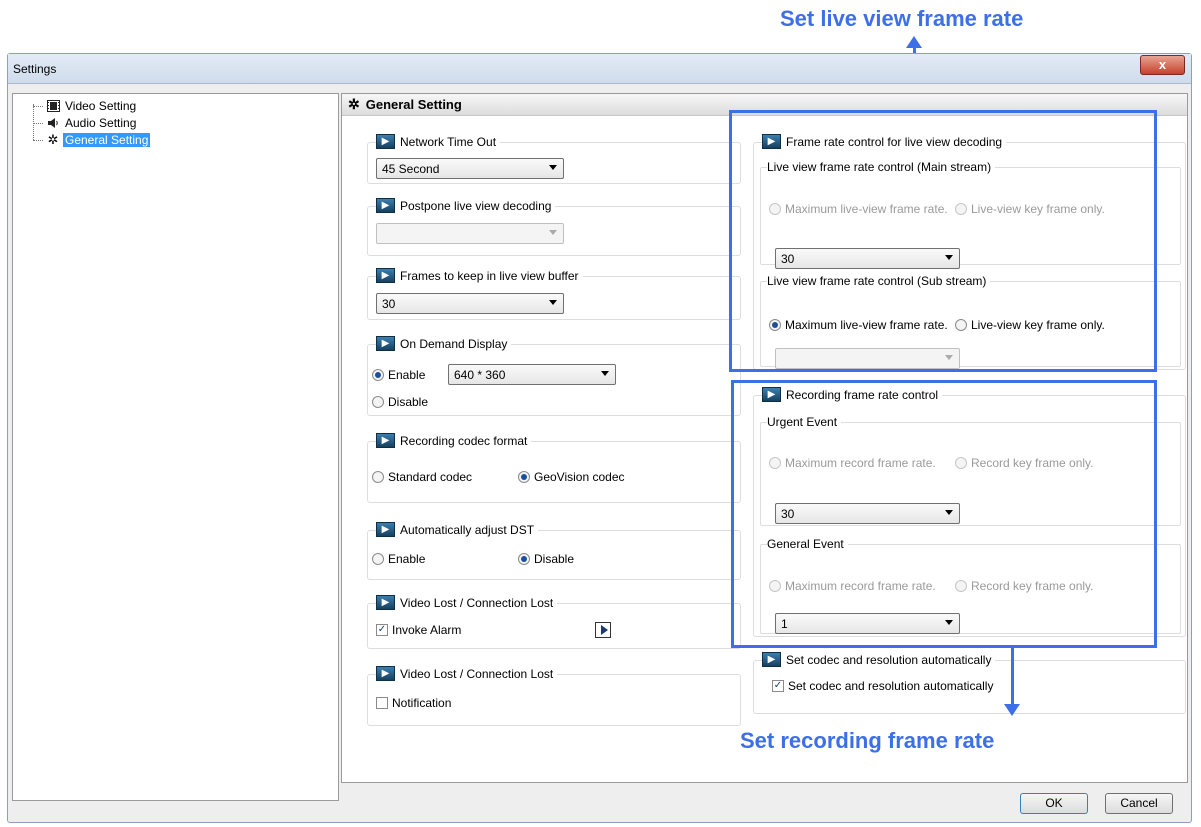 This screenshot has width=1201, height=827. Describe the element at coordinates (35, 69) in the screenshot. I see `window-title: Settings` at that location.